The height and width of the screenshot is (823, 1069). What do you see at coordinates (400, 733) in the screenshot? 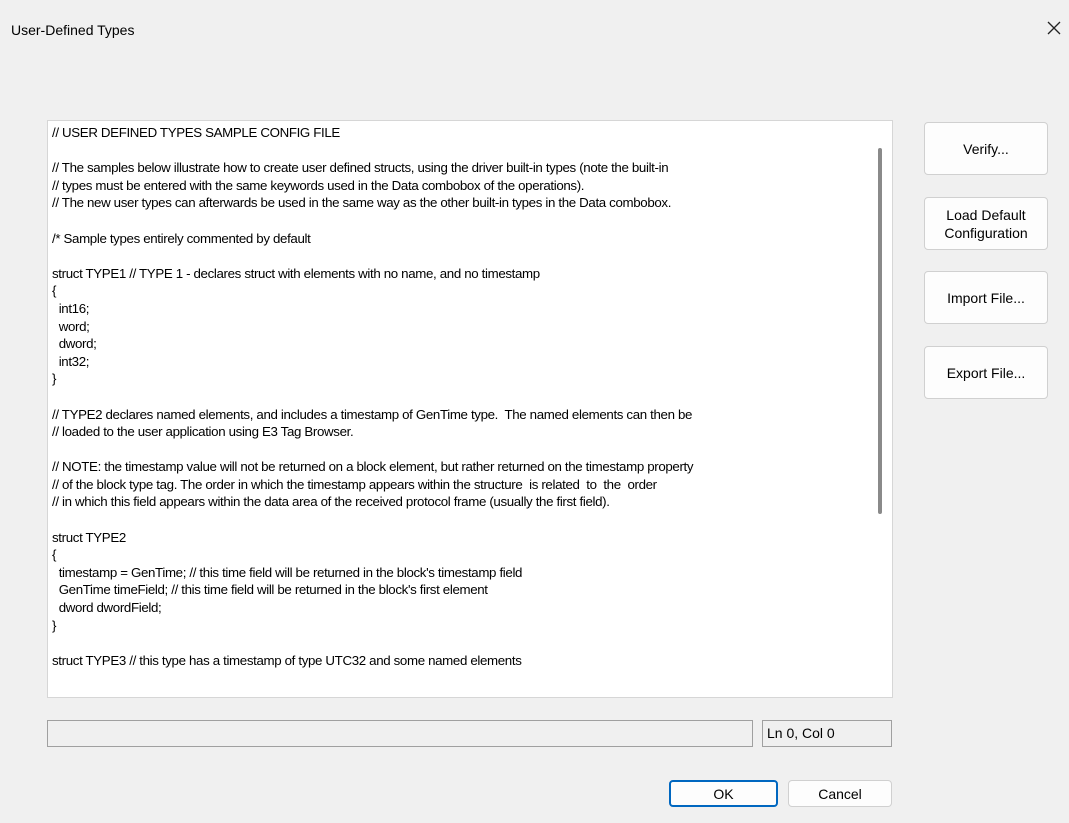
I see `status-message-field` at bounding box center [400, 733].